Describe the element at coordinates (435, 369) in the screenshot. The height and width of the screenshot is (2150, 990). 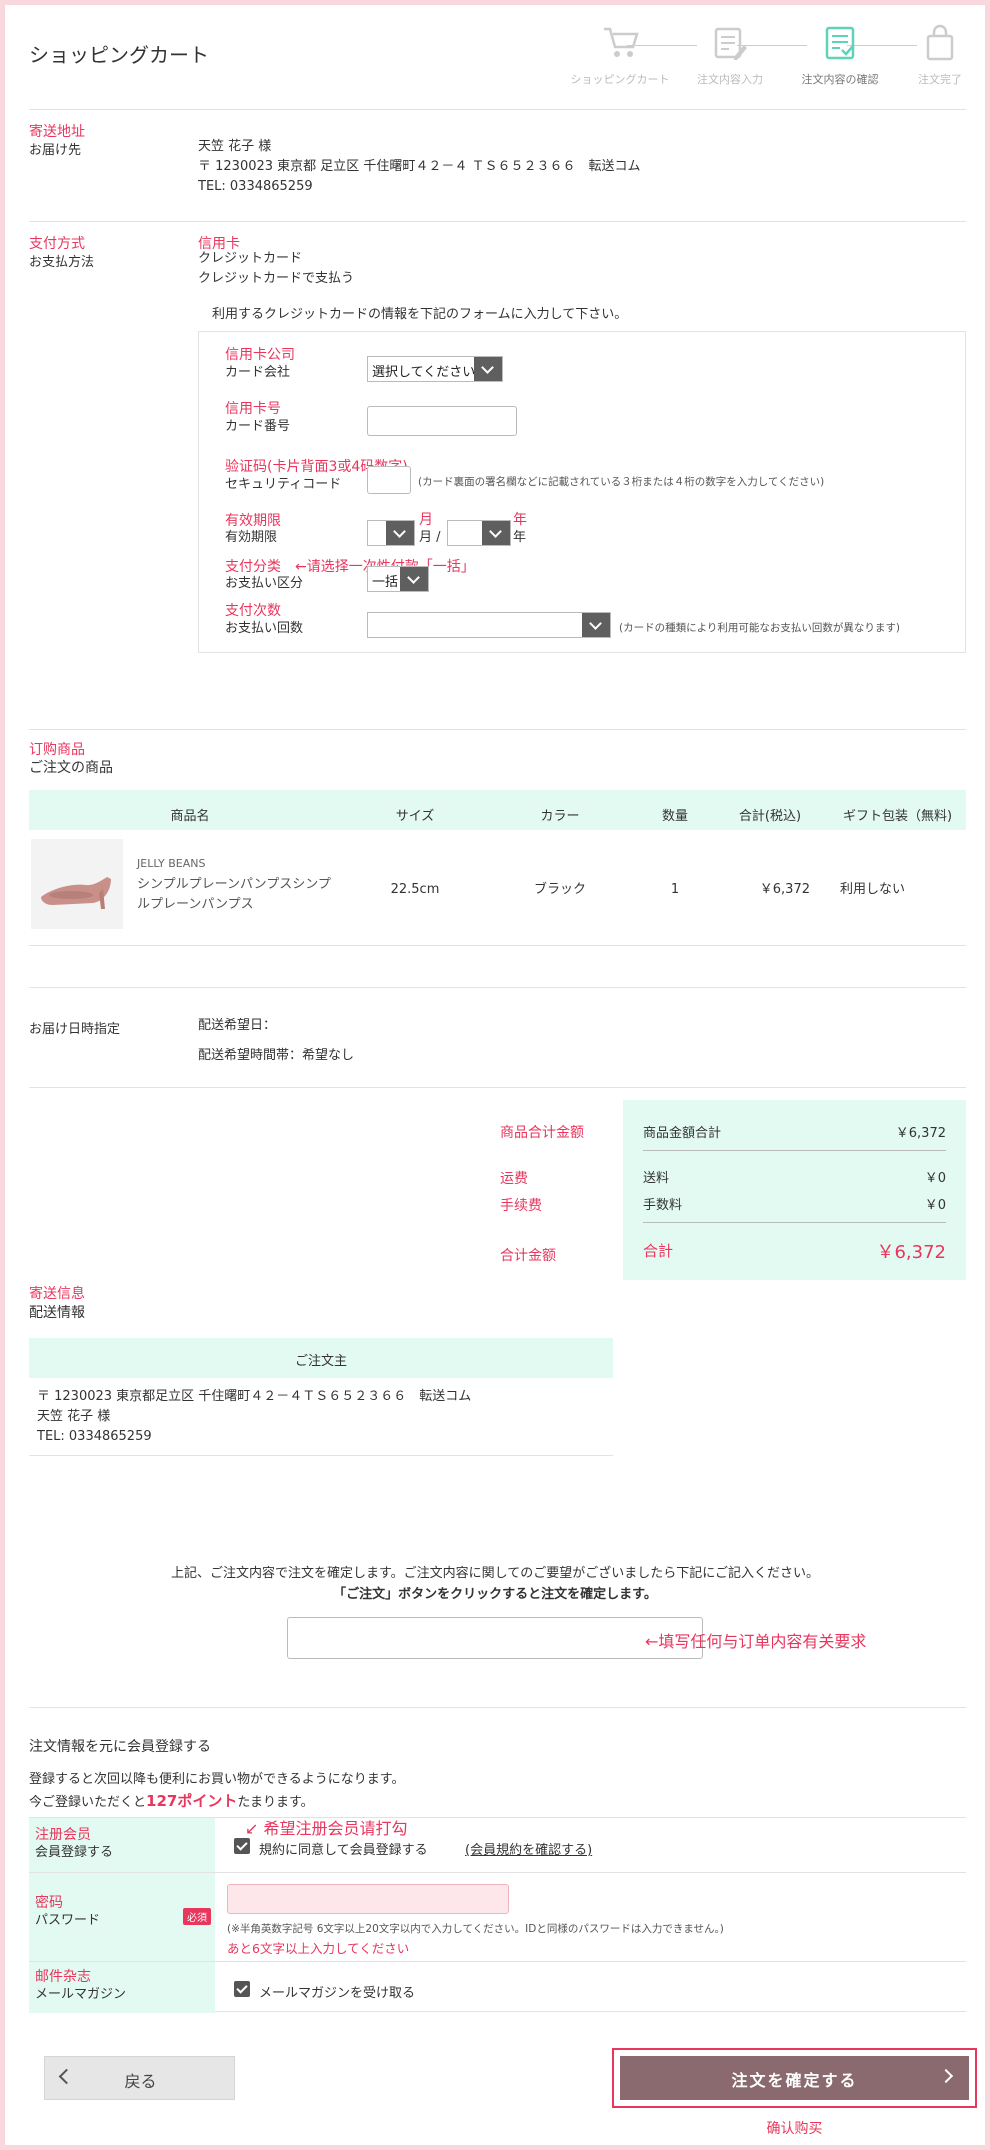
I see `card-company-select: 選択してください` at that location.